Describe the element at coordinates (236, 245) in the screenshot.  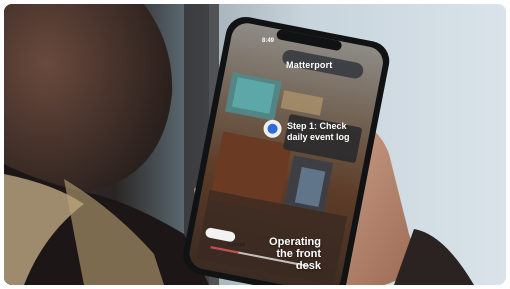
I see `tag-label: Tutorial` at that location.